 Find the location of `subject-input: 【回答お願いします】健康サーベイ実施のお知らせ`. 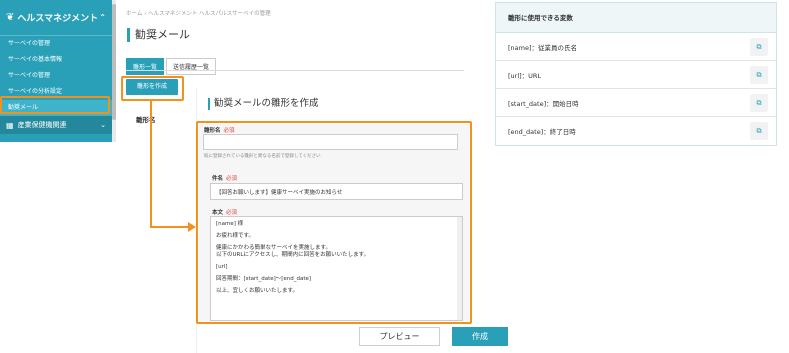

subject-input: 【回答お願いします】健康サーベイ実施のお知らせ is located at coordinates (336, 191).